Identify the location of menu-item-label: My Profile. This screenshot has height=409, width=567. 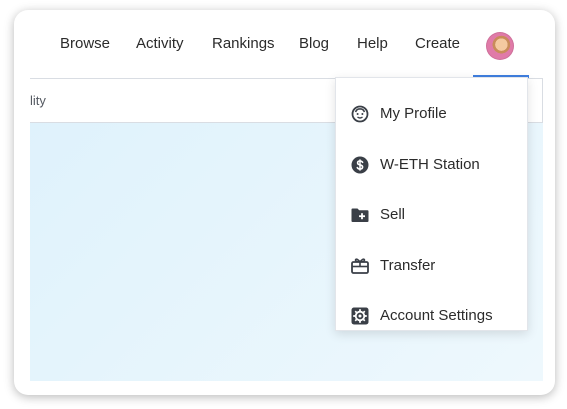
(413, 113).